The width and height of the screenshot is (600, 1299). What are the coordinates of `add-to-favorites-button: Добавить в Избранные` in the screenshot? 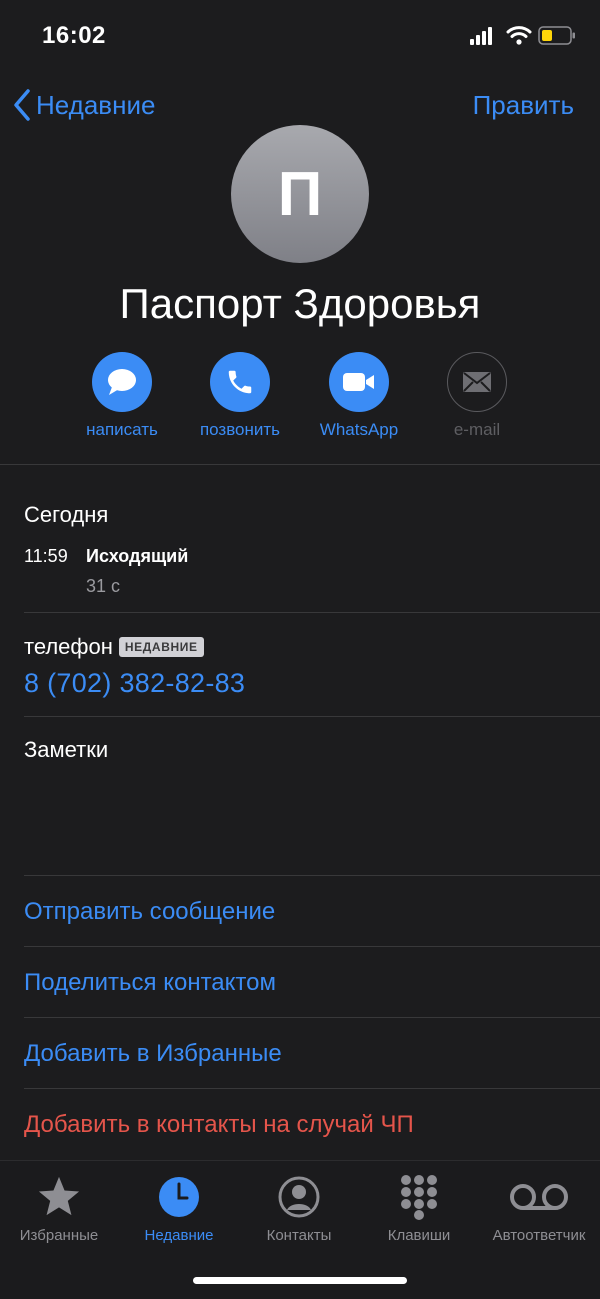 It's located at (153, 1054).